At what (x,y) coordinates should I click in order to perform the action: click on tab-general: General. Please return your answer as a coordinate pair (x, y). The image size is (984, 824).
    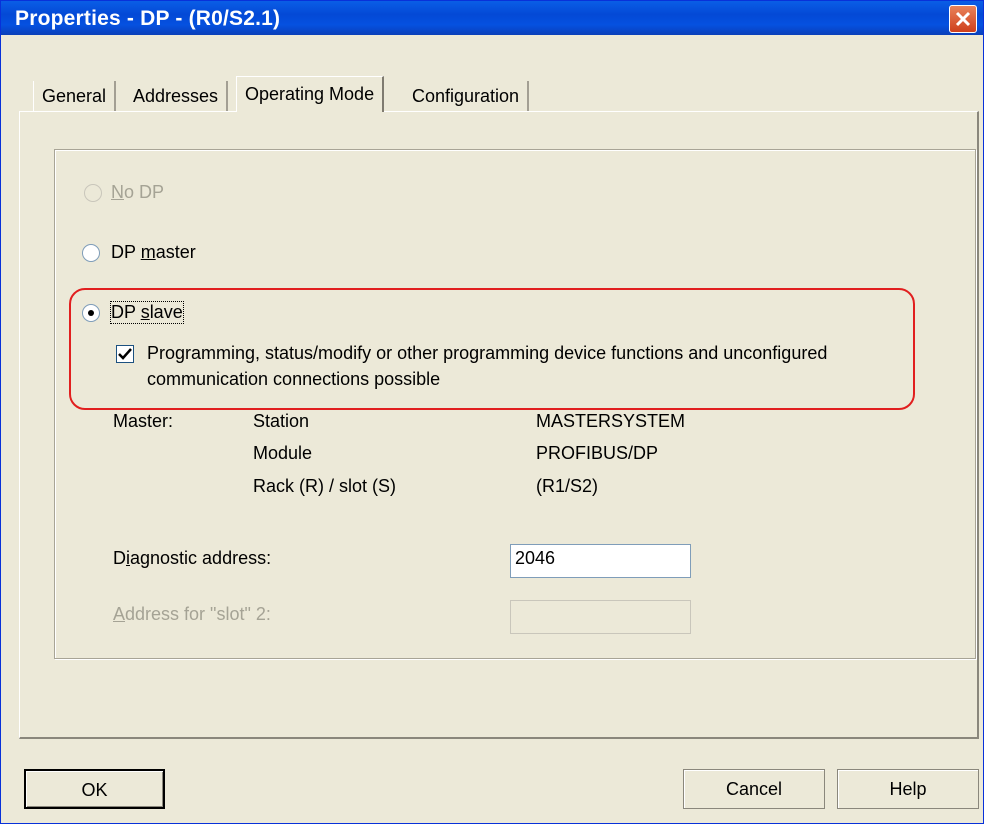
    Looking at the image, I should click on (75, 96).